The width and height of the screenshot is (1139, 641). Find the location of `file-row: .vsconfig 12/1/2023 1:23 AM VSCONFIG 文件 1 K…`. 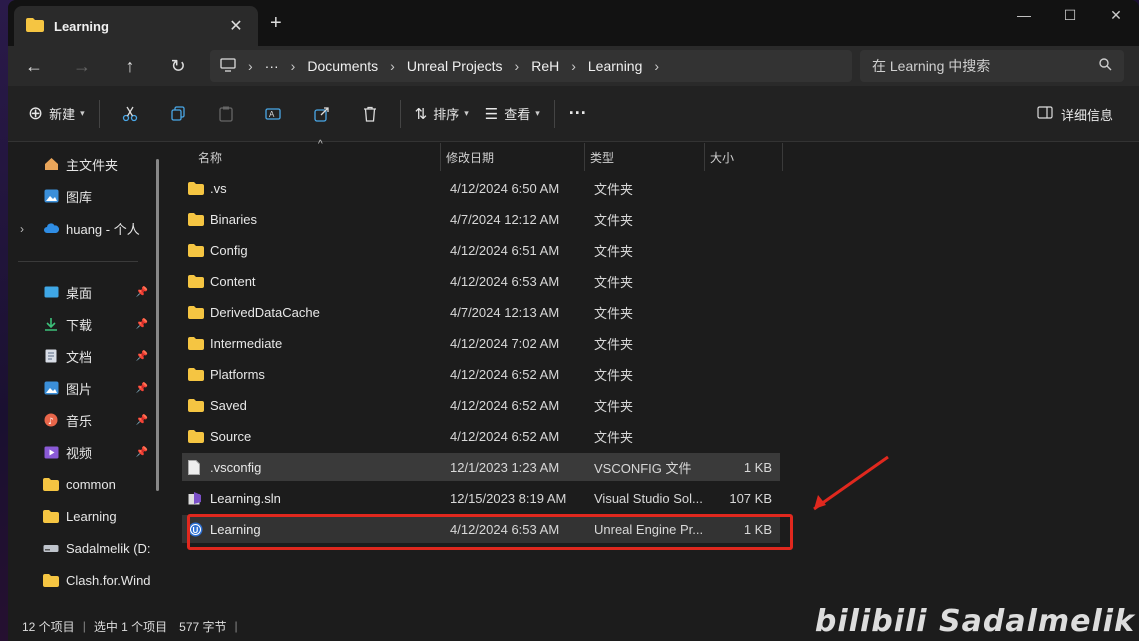

file-row: .vsconfig 12/1/2023 1:23 AM VSCONFIG 文件 1 K… is located at coordinates (481, 467).